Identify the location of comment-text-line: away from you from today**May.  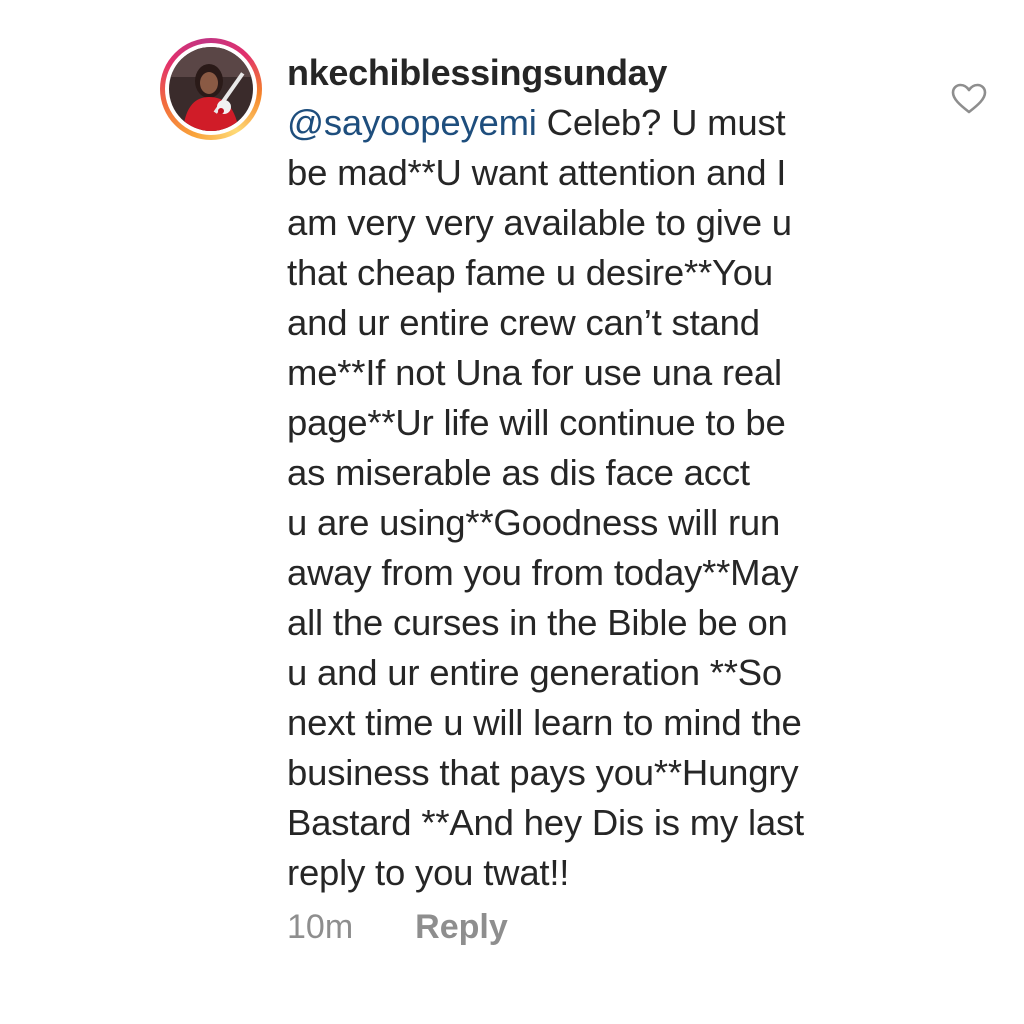
(543, 572).